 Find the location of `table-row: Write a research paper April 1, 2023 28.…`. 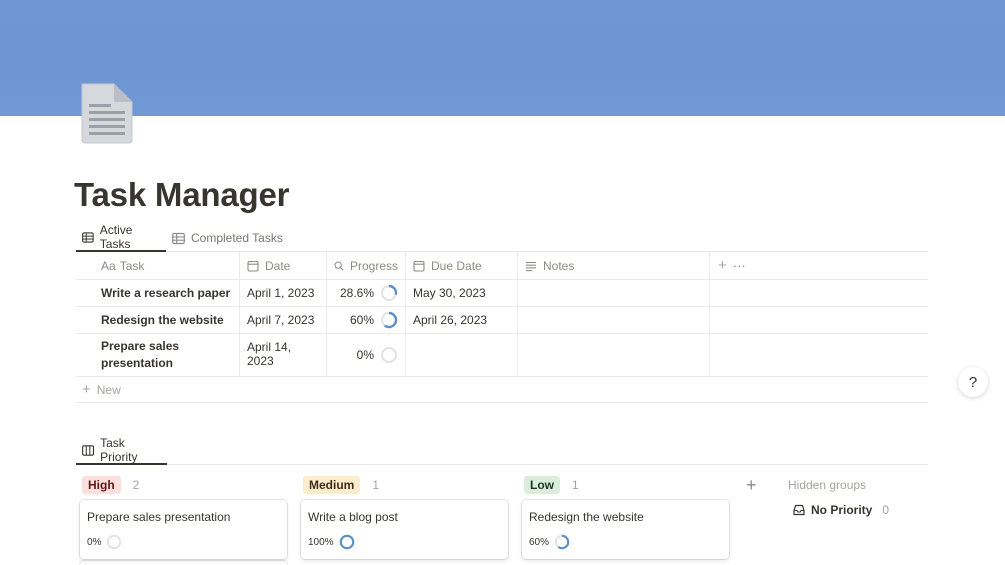

table-row: Write a research paper April 1, 2023 28.… is located at coordinates (502, 293).